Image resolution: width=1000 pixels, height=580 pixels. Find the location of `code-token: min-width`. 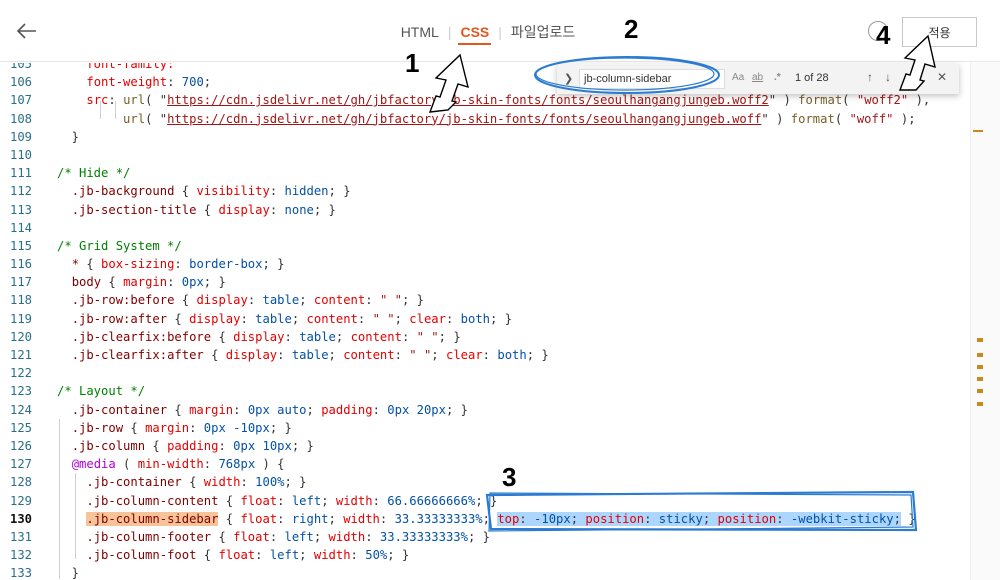

code-token: min-width is located at coordinates (170, 464).